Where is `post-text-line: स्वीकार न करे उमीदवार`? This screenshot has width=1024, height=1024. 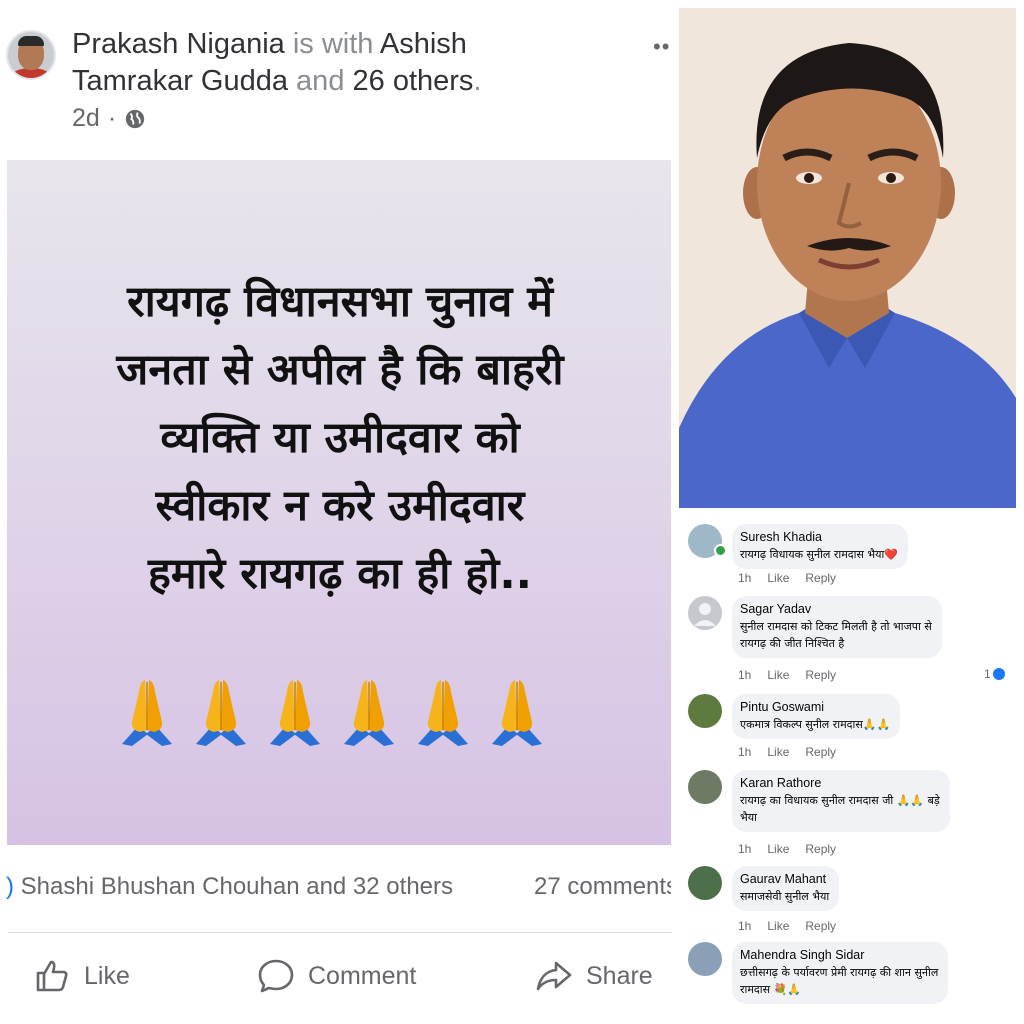 post-text-line: स्वीकार न करे उमीदवार is located at coordinates (340, 506).